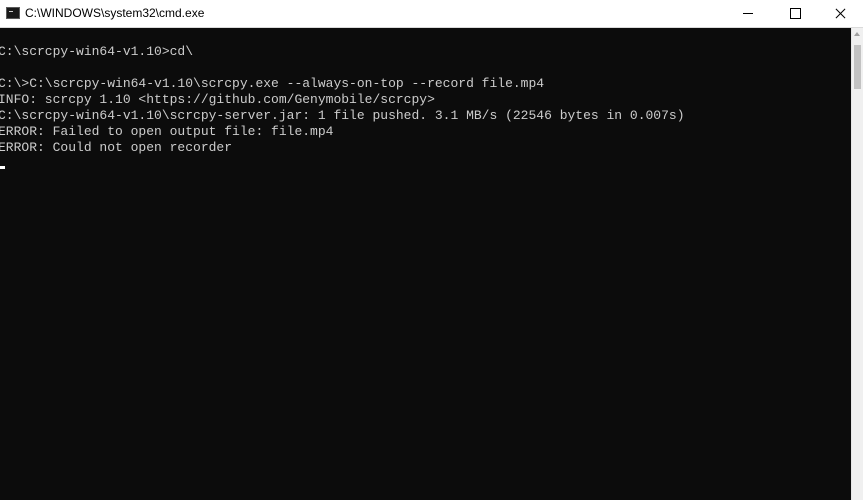 This screenshot has height=500, width=863. I want to click on window-title: C:\WINDOWS\system32\cmd.exe, so click(115, 13).